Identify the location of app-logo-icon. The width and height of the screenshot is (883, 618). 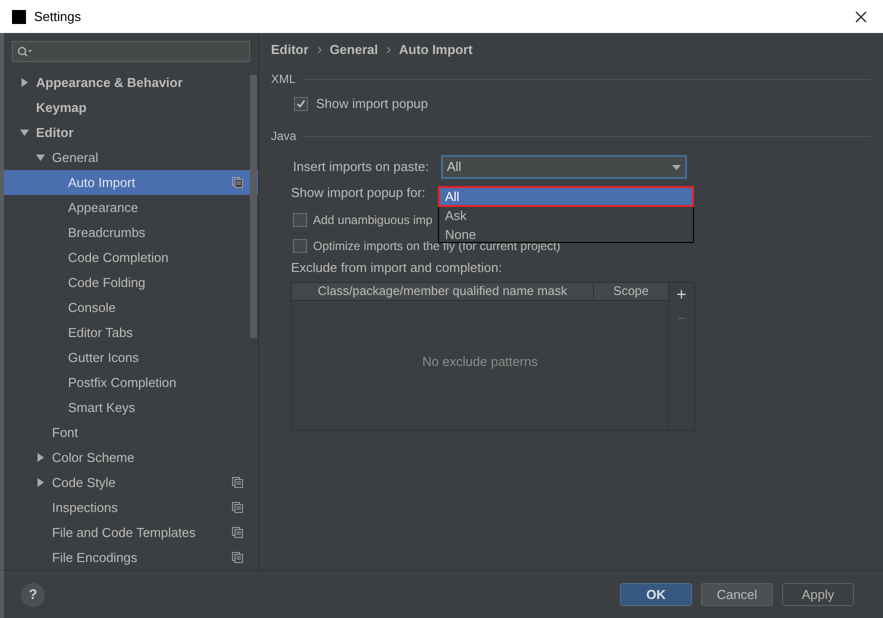
(19, 17).